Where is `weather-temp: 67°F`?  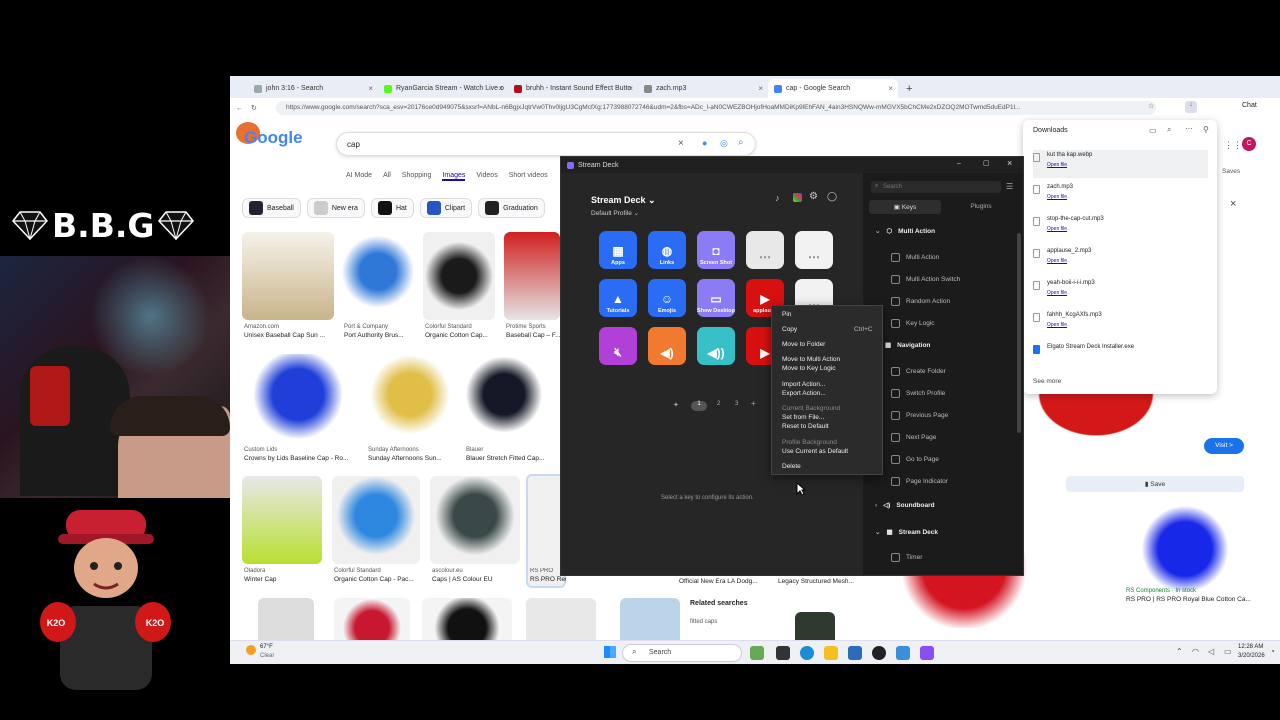 weather-temp: 67°F is located at coordinates (266, 647).